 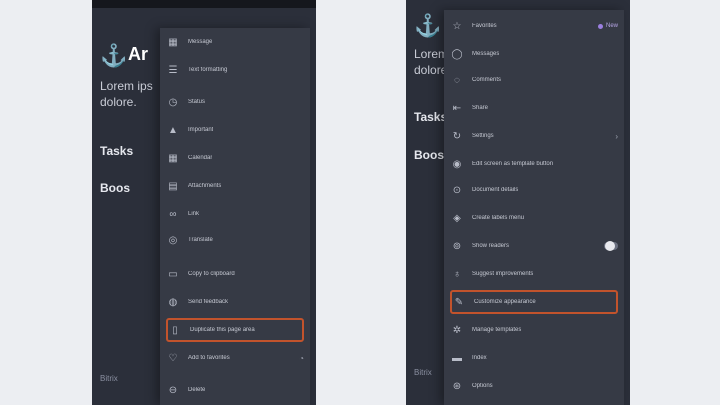 What do you see at coordinates (457, 218) in the screenshot?
I see `tag-icon: ◈` at bounding box center [457, 218].